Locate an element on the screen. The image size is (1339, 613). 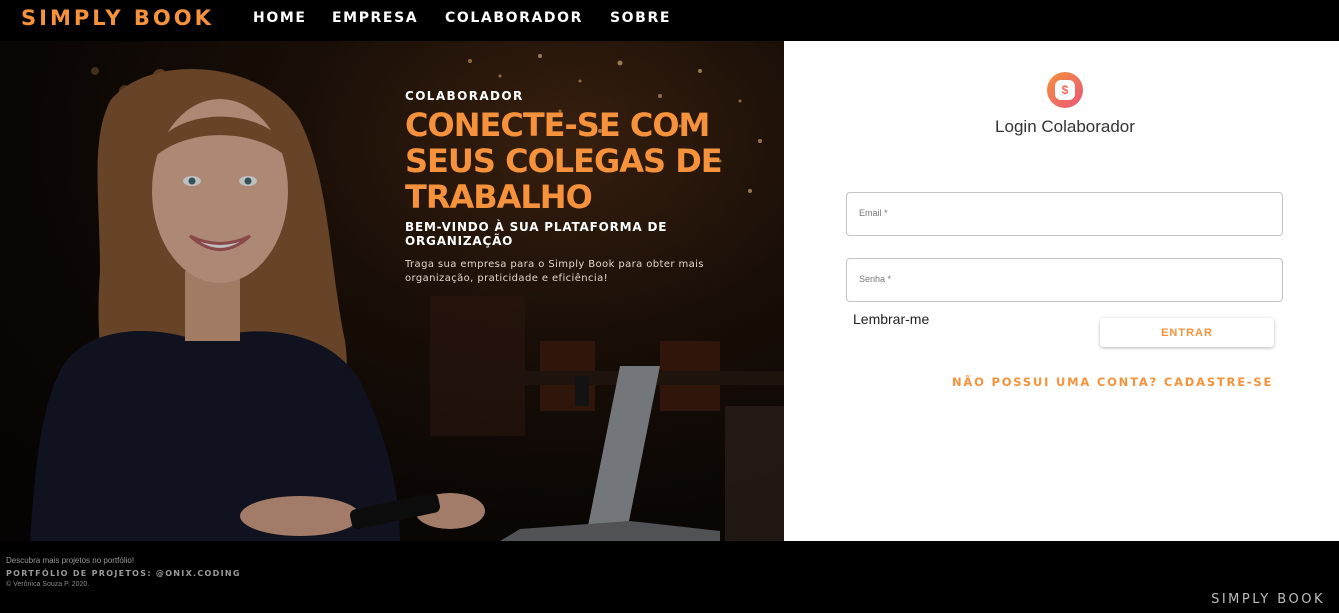
brand-logo-text: SIMPLY BOOK is located at coordinates (117, 18).